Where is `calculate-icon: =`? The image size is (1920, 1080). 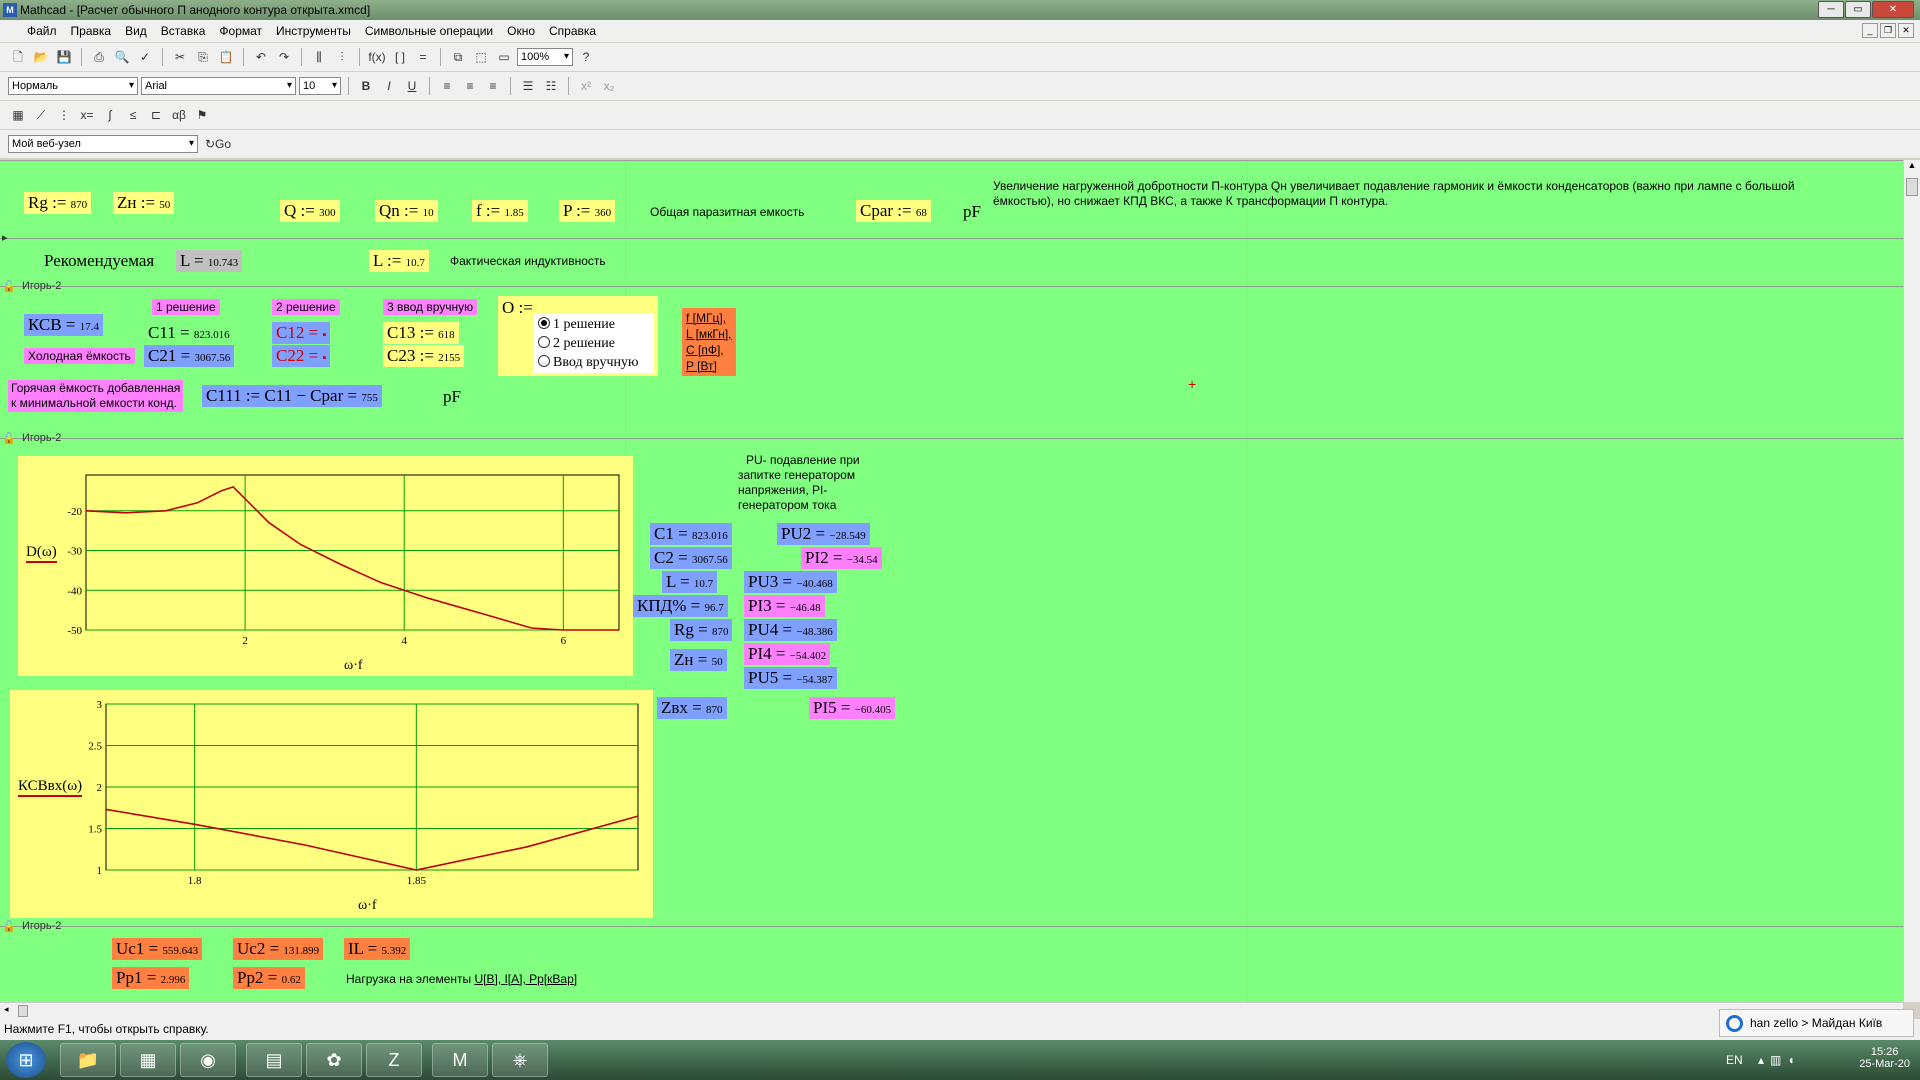
calculate-icon: = is located at coordinates (423, 57).